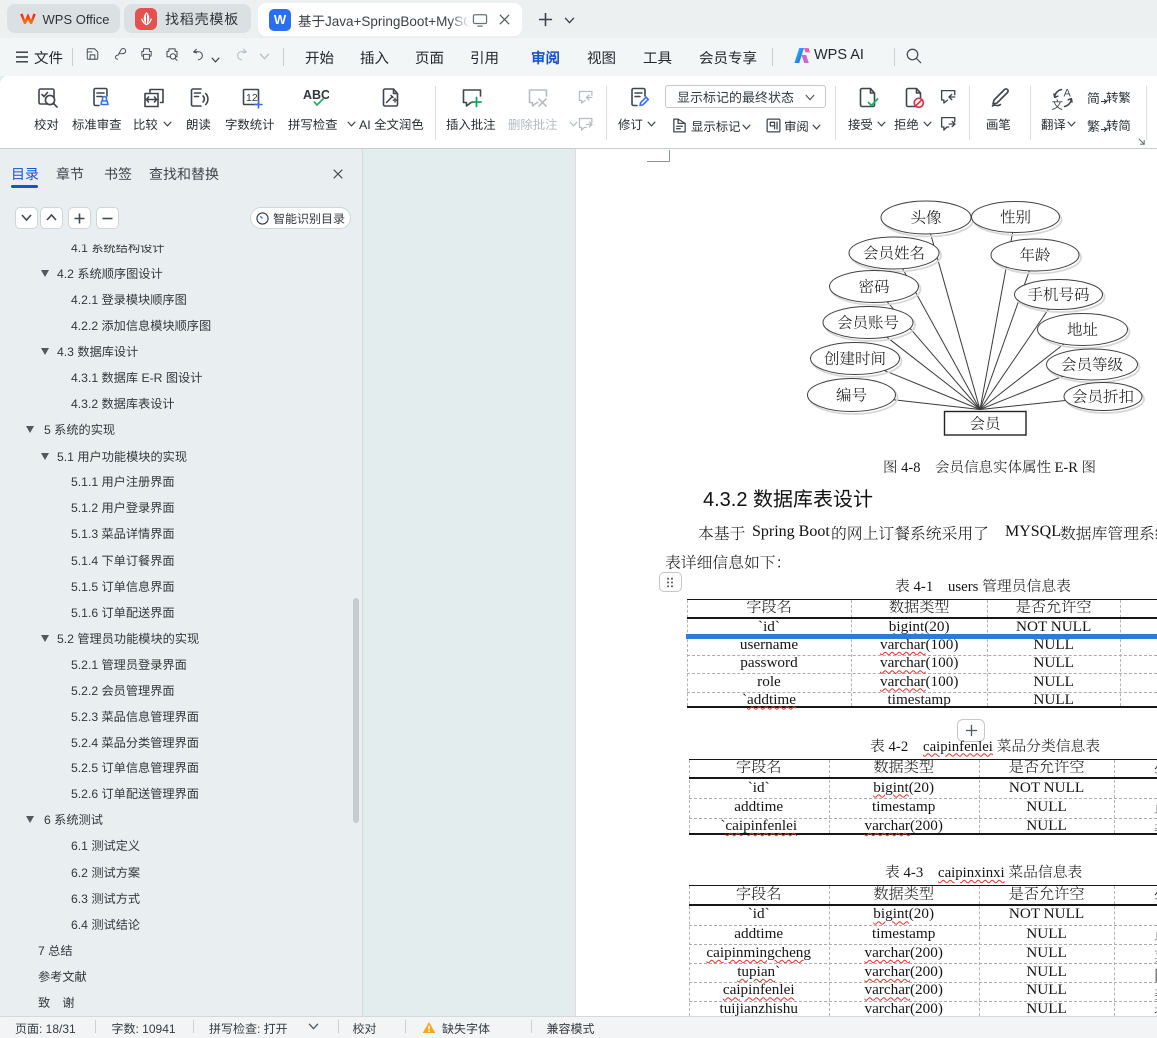  I want to click on svg-text: ABC, so click(316, 95).